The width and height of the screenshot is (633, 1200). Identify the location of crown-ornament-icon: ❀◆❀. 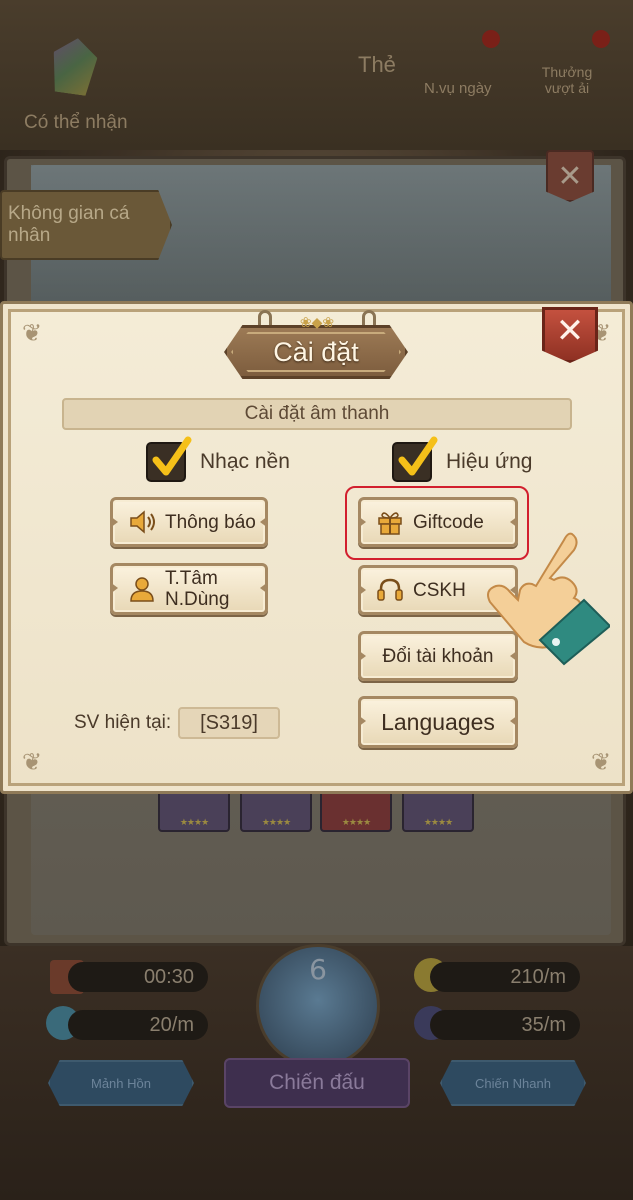
(317, 323).